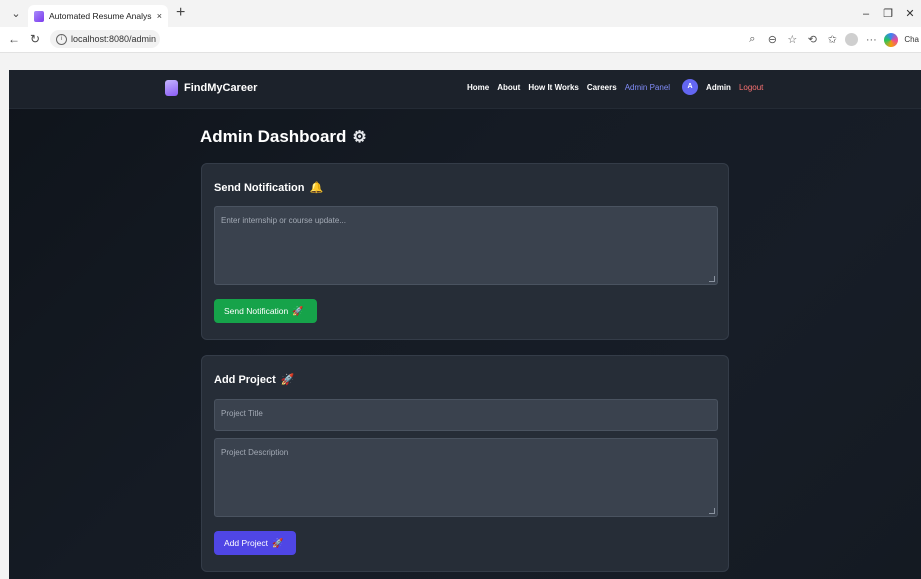 Image resolution: width=921 pixels, height=579 pixels. I want to click on favorite-star-icon: ☆, so click(792, 39).